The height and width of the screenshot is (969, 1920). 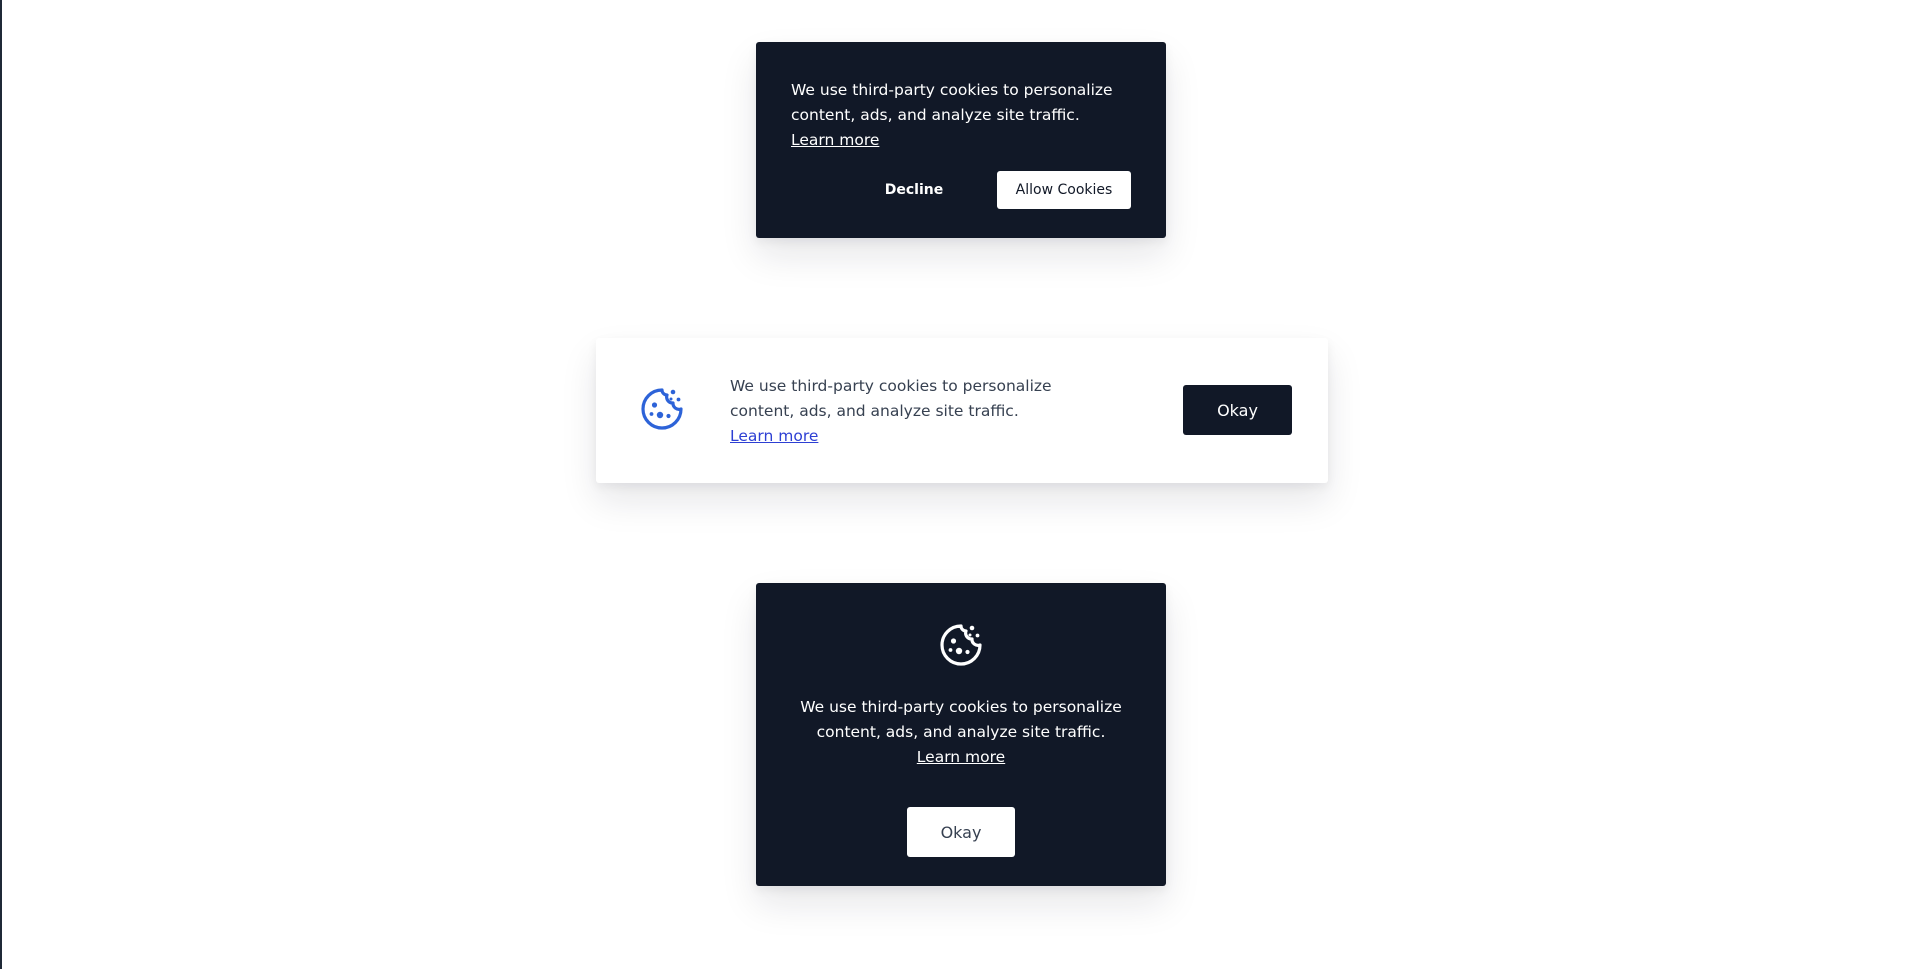 What do you see at coordinates (1064, 190) in the screenshot?
I see `allow-cookies-button: Allow Cookies` at bounding box center [1064, 190].